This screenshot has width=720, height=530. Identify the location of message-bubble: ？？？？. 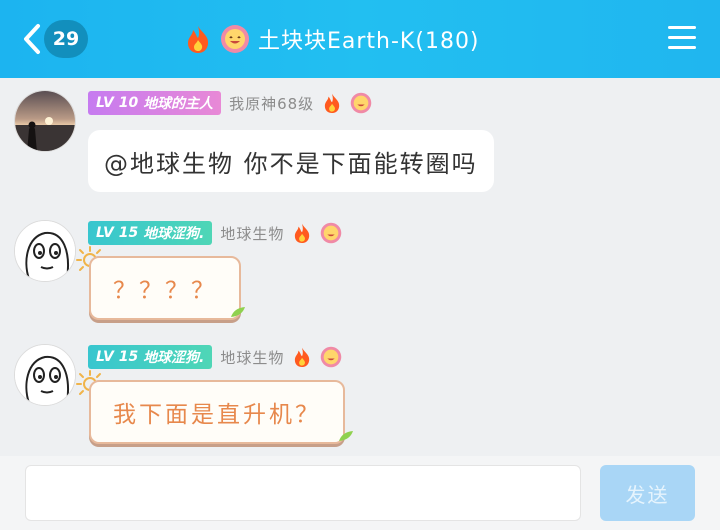
(165, 288).